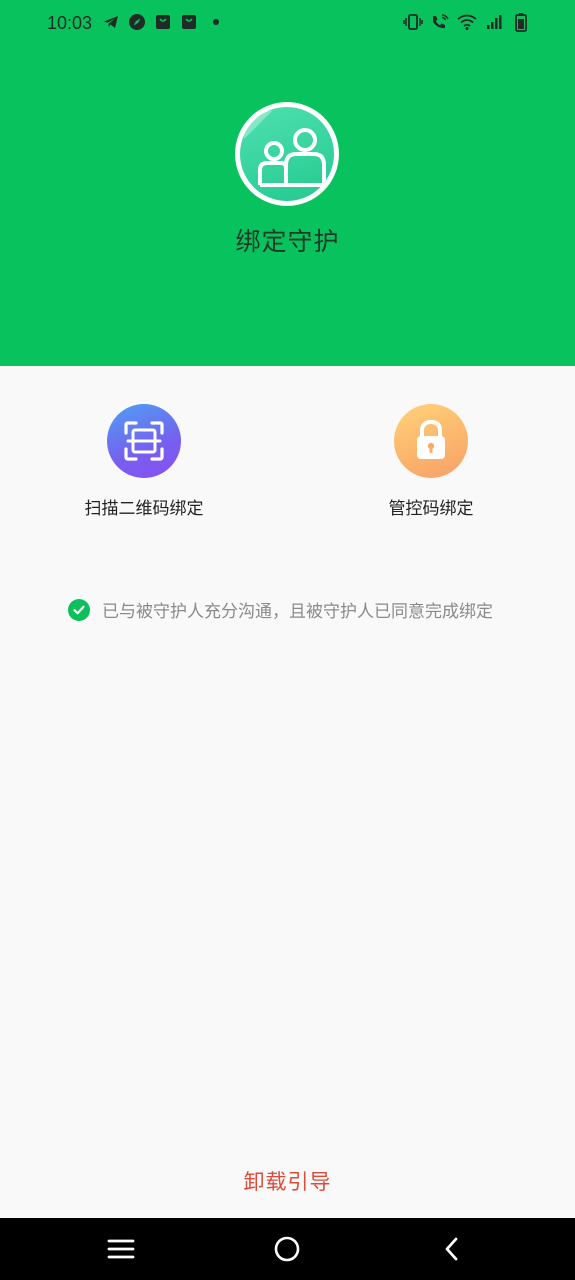 This screenshot has width=575, height=1280. I want to click on parent-child-icon, so click(287, 154).